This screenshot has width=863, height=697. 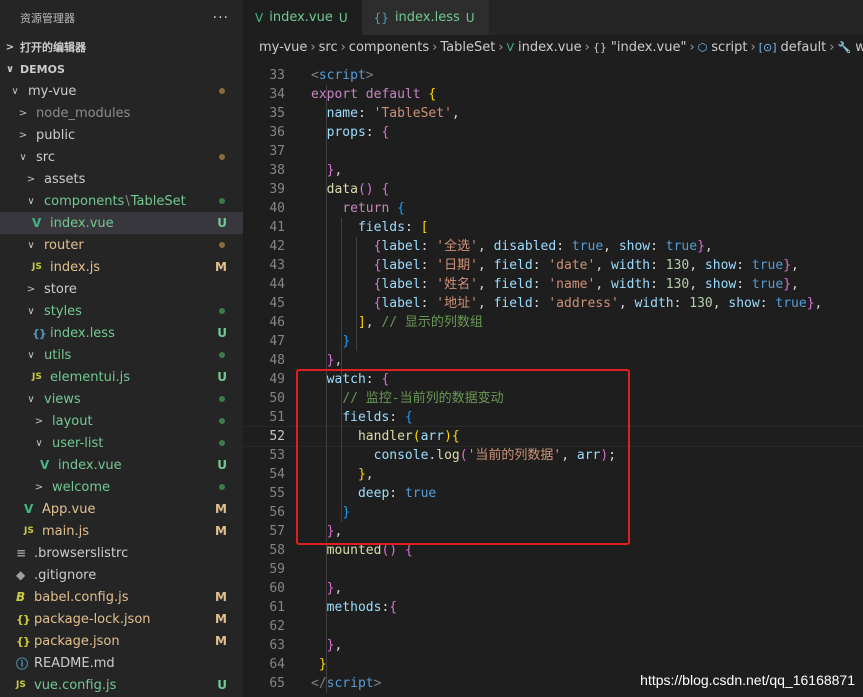 What do you see at coordinates (121, 619) in the screenshot?
I see `tree-item: {} package-lock.json M` at bounding box center [121, 619].